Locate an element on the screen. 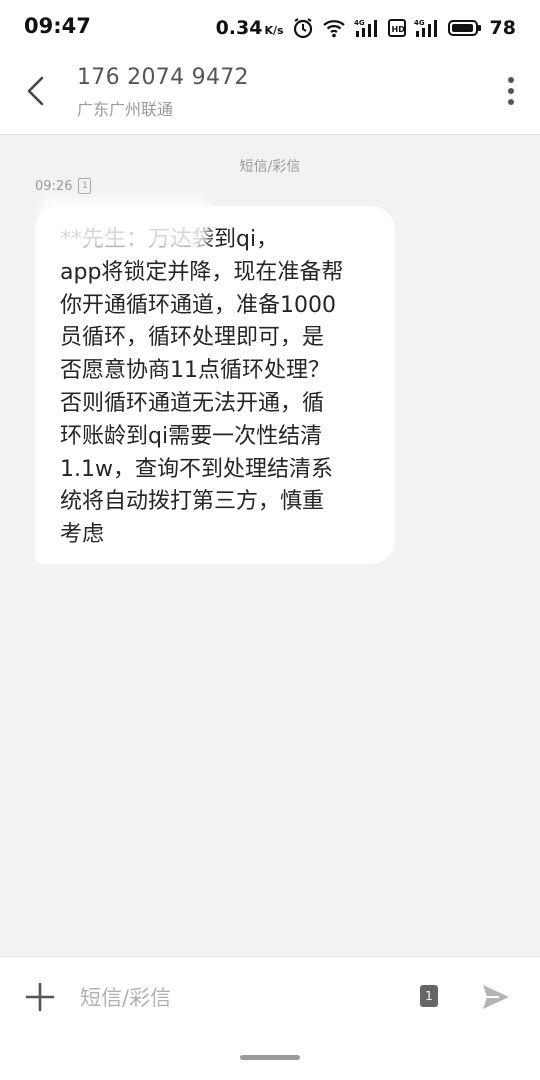  plus-icon is located at coordinates (40, 997).